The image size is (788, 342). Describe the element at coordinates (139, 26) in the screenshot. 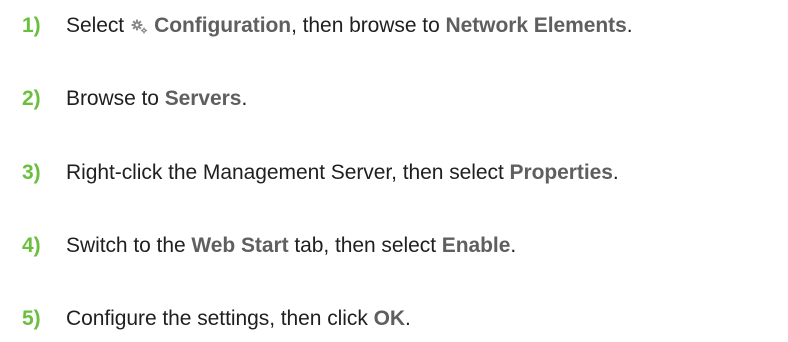

I see `gear-icon` at that location.